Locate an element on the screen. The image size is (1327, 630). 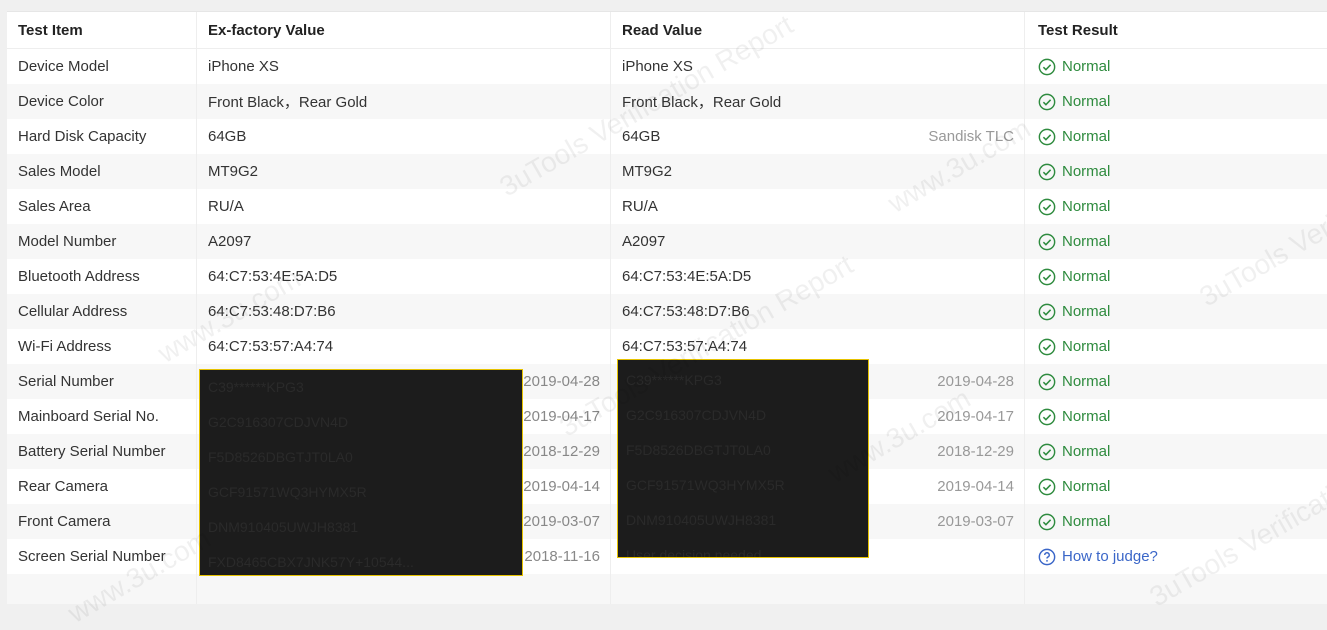
read-value: 64:C7:53:48:D7:B6 is located at coordinates (818, 311).